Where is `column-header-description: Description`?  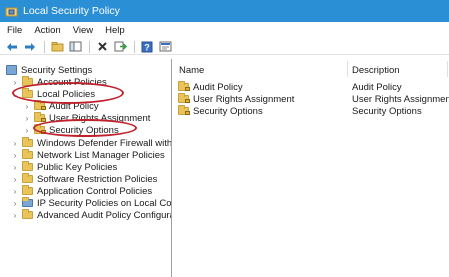
column-header-description: Description is located at coordinates (376, 70).